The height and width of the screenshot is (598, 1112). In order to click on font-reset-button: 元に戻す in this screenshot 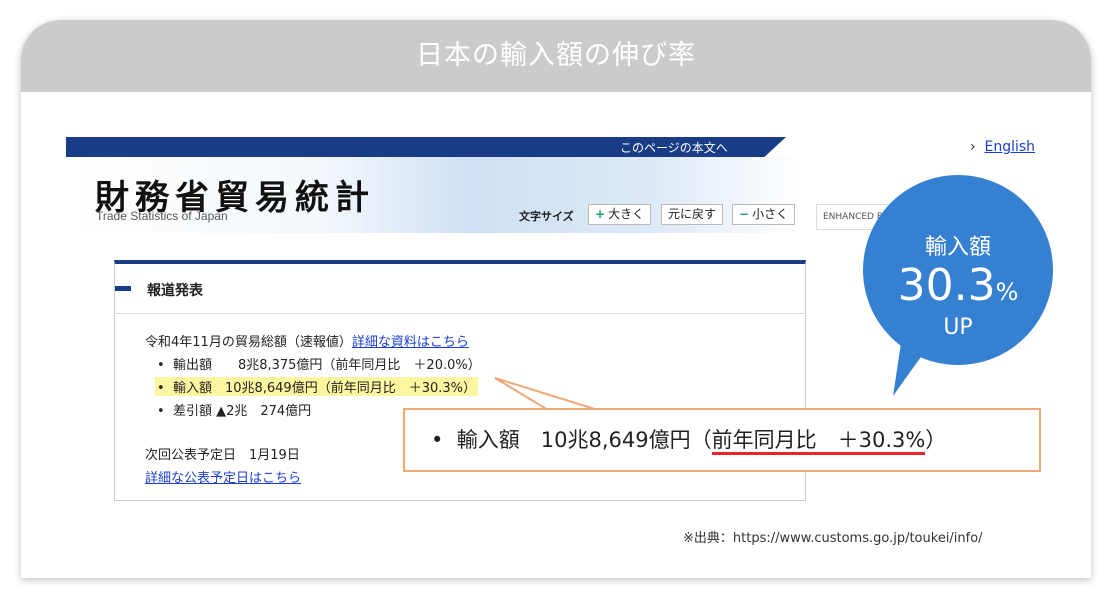, I will do `click(692, 214)`.